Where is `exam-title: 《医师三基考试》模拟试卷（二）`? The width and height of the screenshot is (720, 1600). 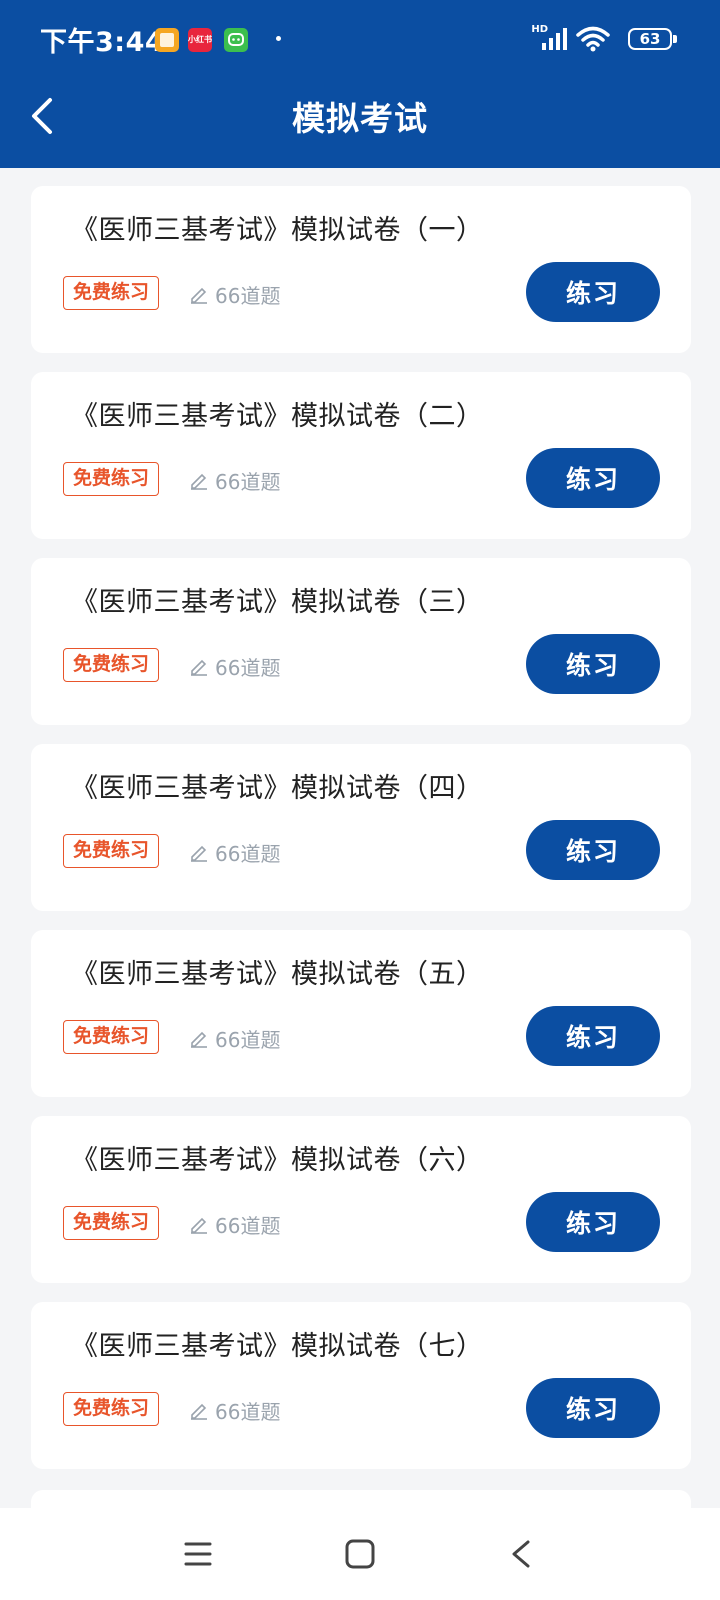
exam-title: 《医师三基考试》模拟试卷（二） is located at coordinates (277, 416).